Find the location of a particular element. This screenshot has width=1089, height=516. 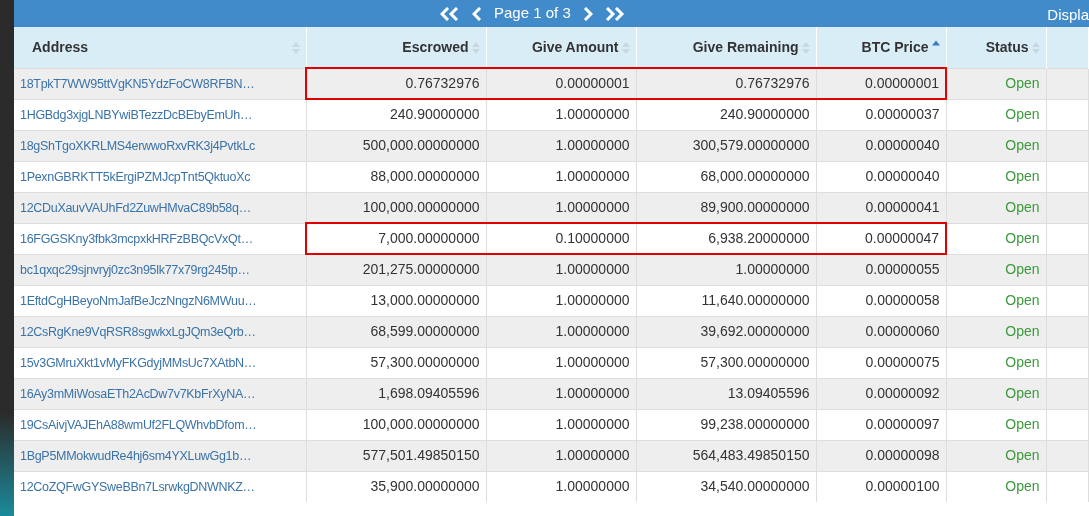

table-cell: 201,275.00000000 is located at coordinates (396, 269).